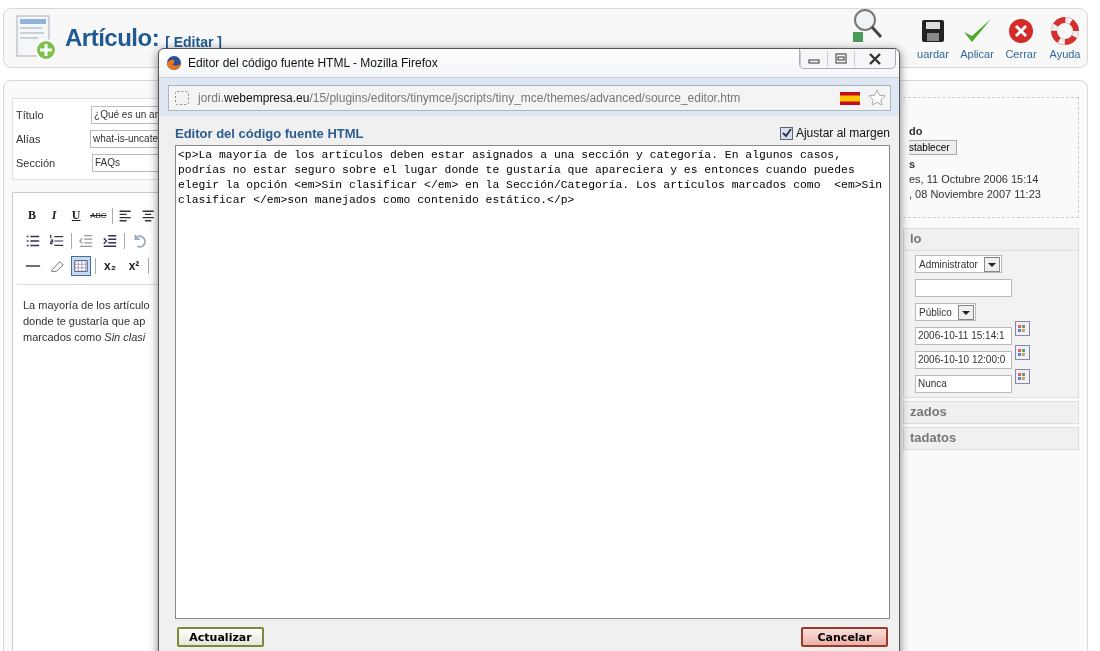 This screenshot has height=651, width=1100. Describe the element at coordinates (912, 164) in the screenshot. I see `details-label: s` at that location.